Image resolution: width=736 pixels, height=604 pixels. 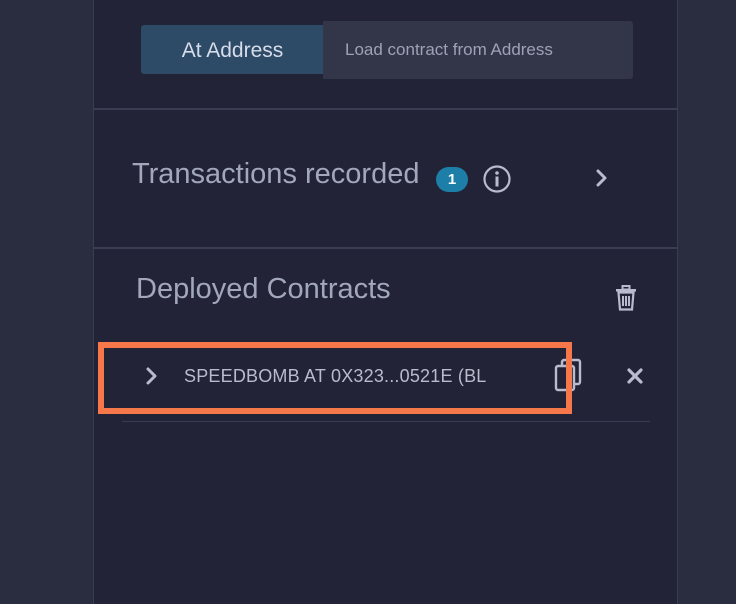 I want to click on info-circle-icon, so click(x=497, y=179).